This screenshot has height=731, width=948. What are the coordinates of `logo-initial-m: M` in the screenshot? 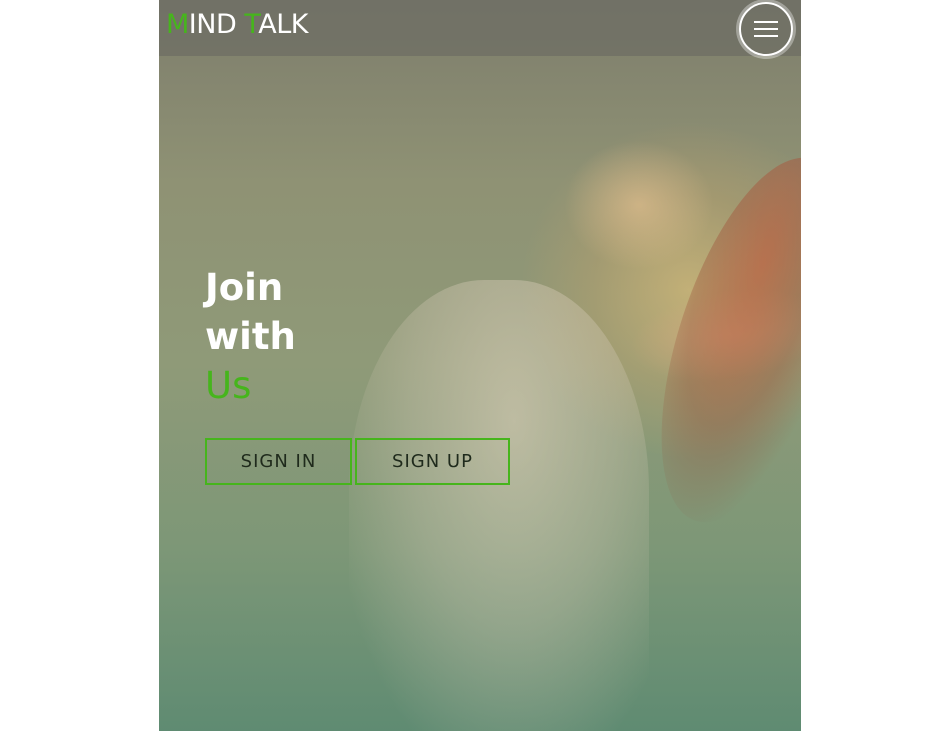 It's located at (177, 24).